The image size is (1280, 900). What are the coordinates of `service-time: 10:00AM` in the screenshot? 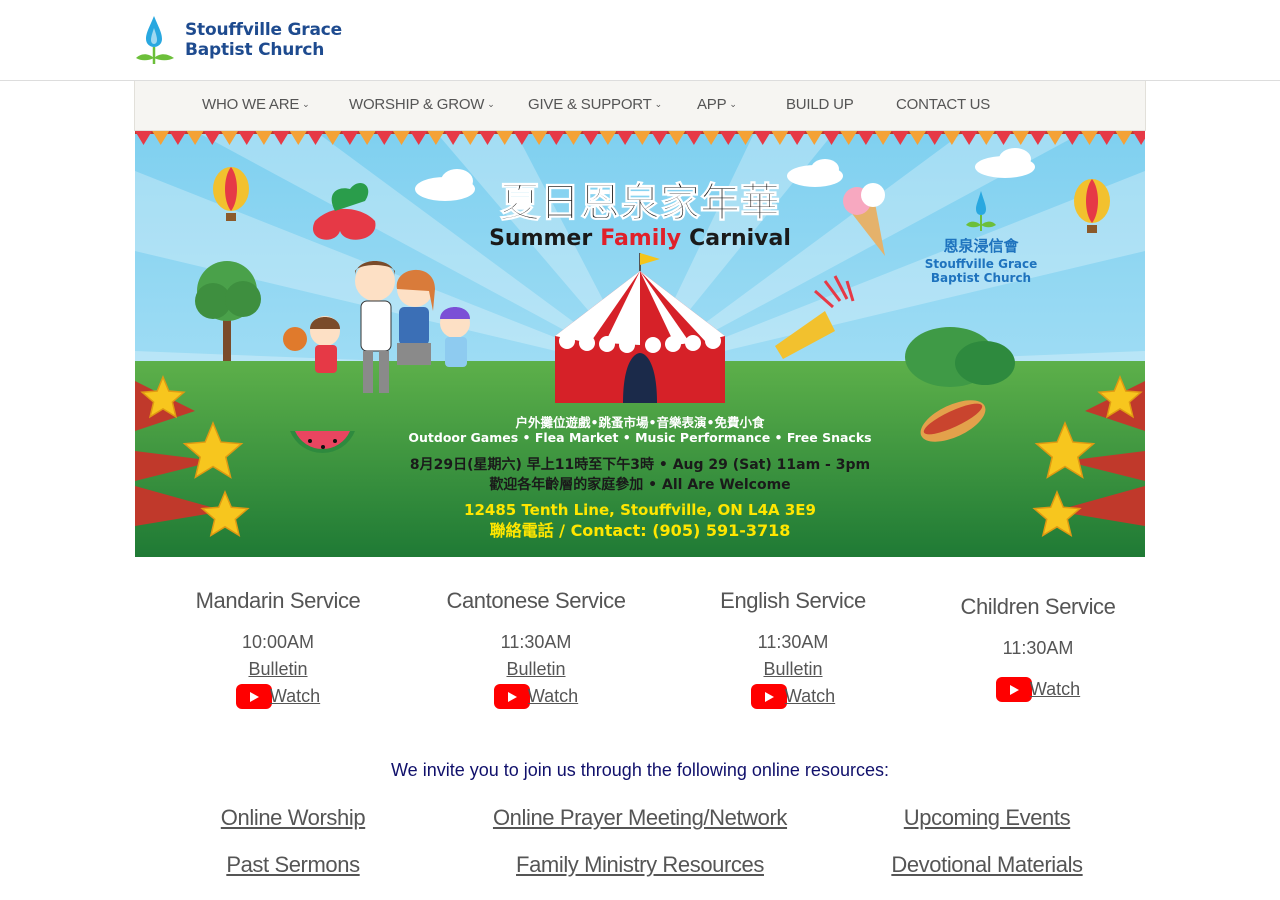 It's located at (278, 642).